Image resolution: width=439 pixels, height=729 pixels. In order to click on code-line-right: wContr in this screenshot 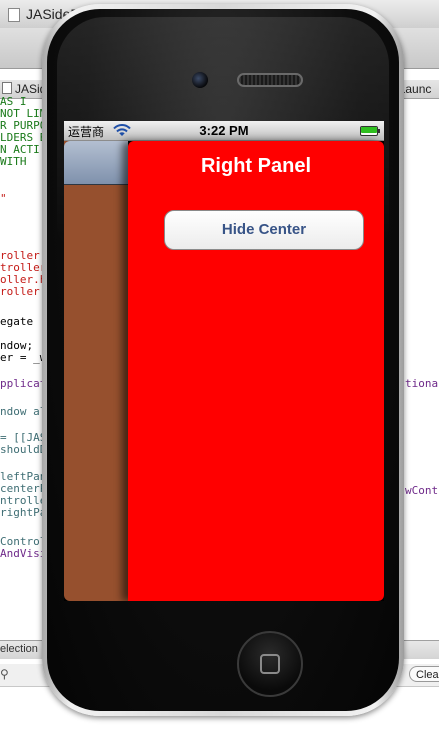, I will do `click(422, 490)`.